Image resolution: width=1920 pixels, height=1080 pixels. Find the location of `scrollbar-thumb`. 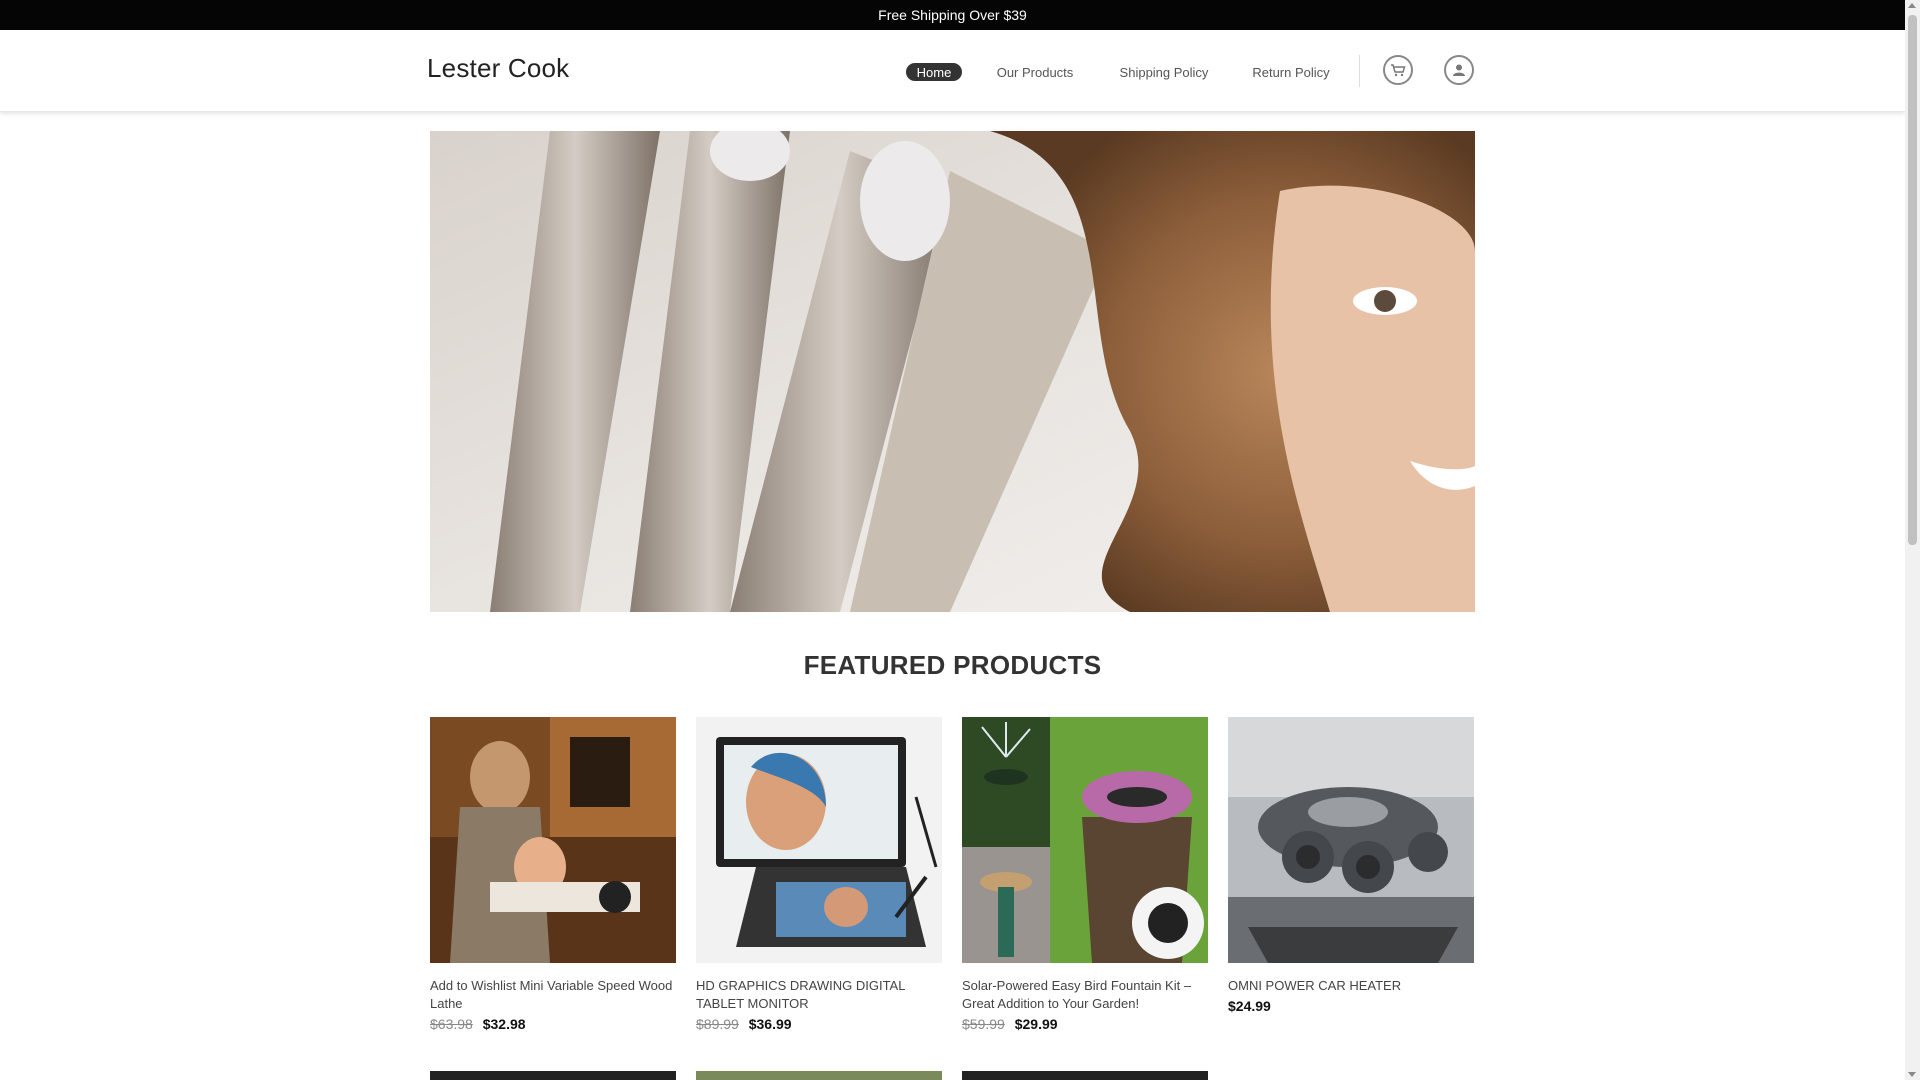

scrollbar-thumb is located at coordinates (1912, 280).